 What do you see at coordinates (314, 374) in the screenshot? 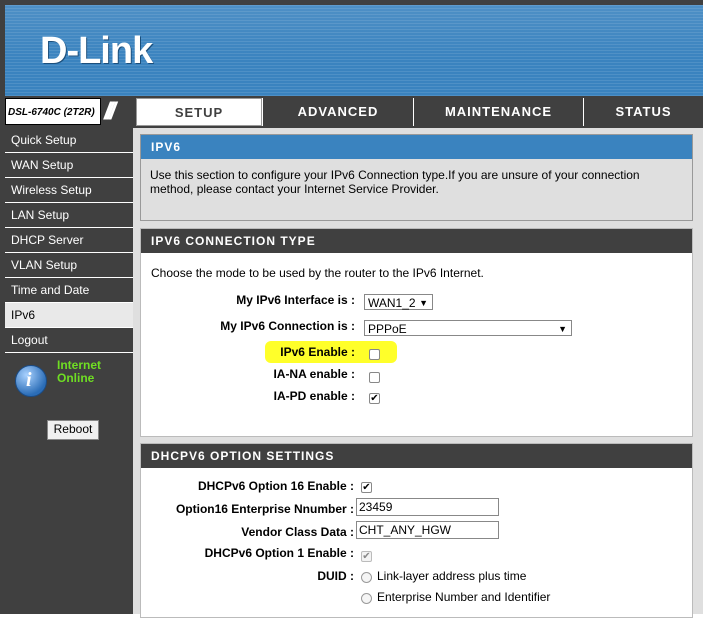
I see `ia-na-label: IA-NA enable :` at bounding box center [314, 374].